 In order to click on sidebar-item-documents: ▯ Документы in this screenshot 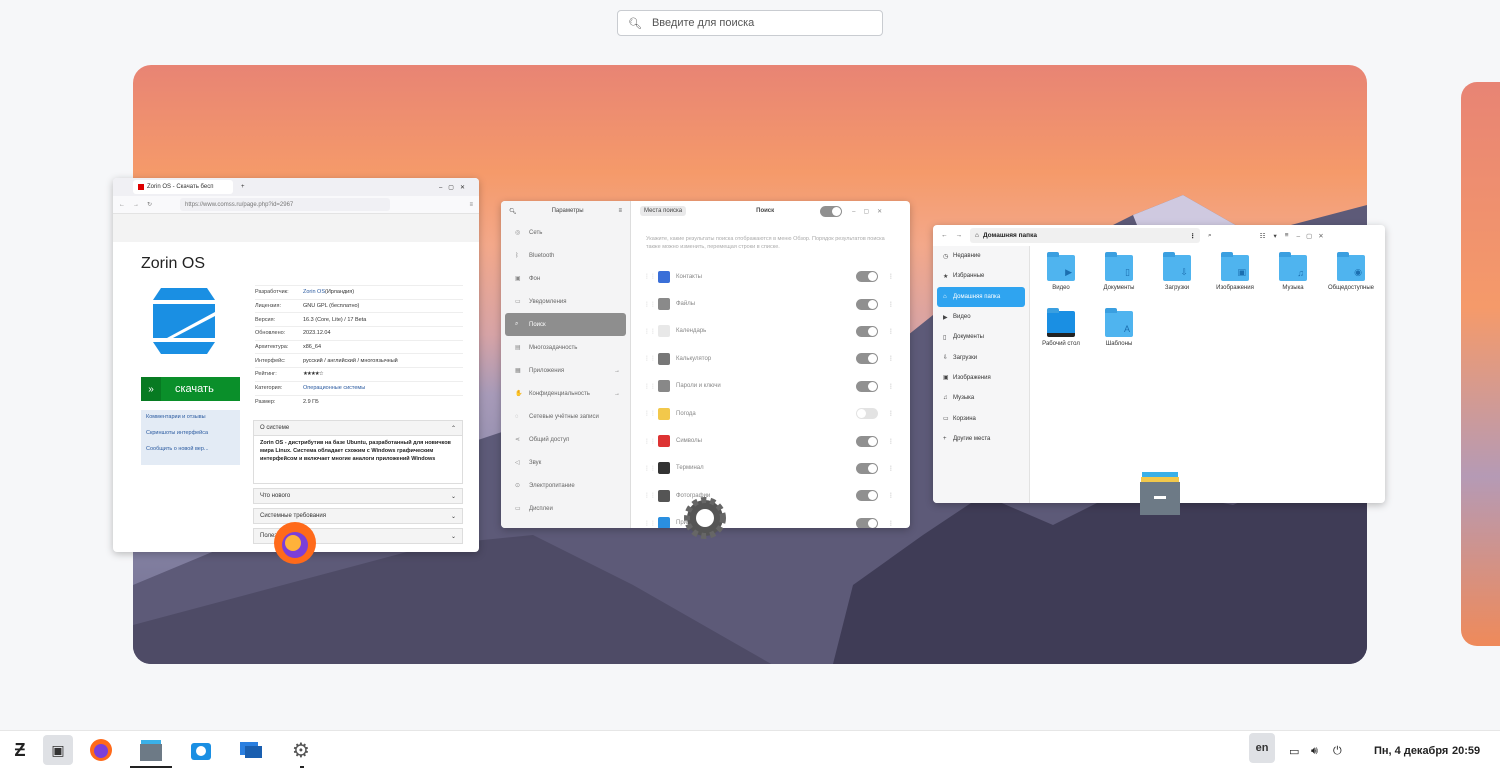, I will do `click(981, 337)`.